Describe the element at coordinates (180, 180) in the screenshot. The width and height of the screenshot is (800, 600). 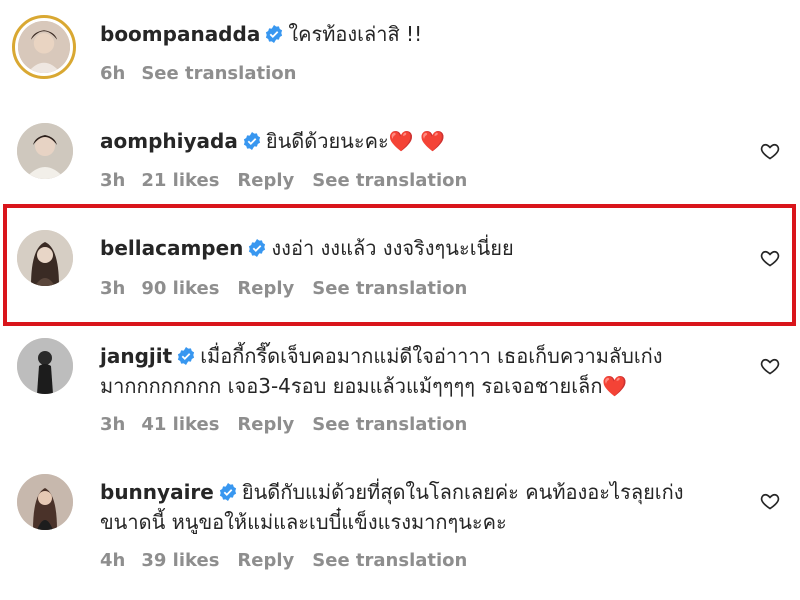
I see `likes-count: 21 likes` at that location.